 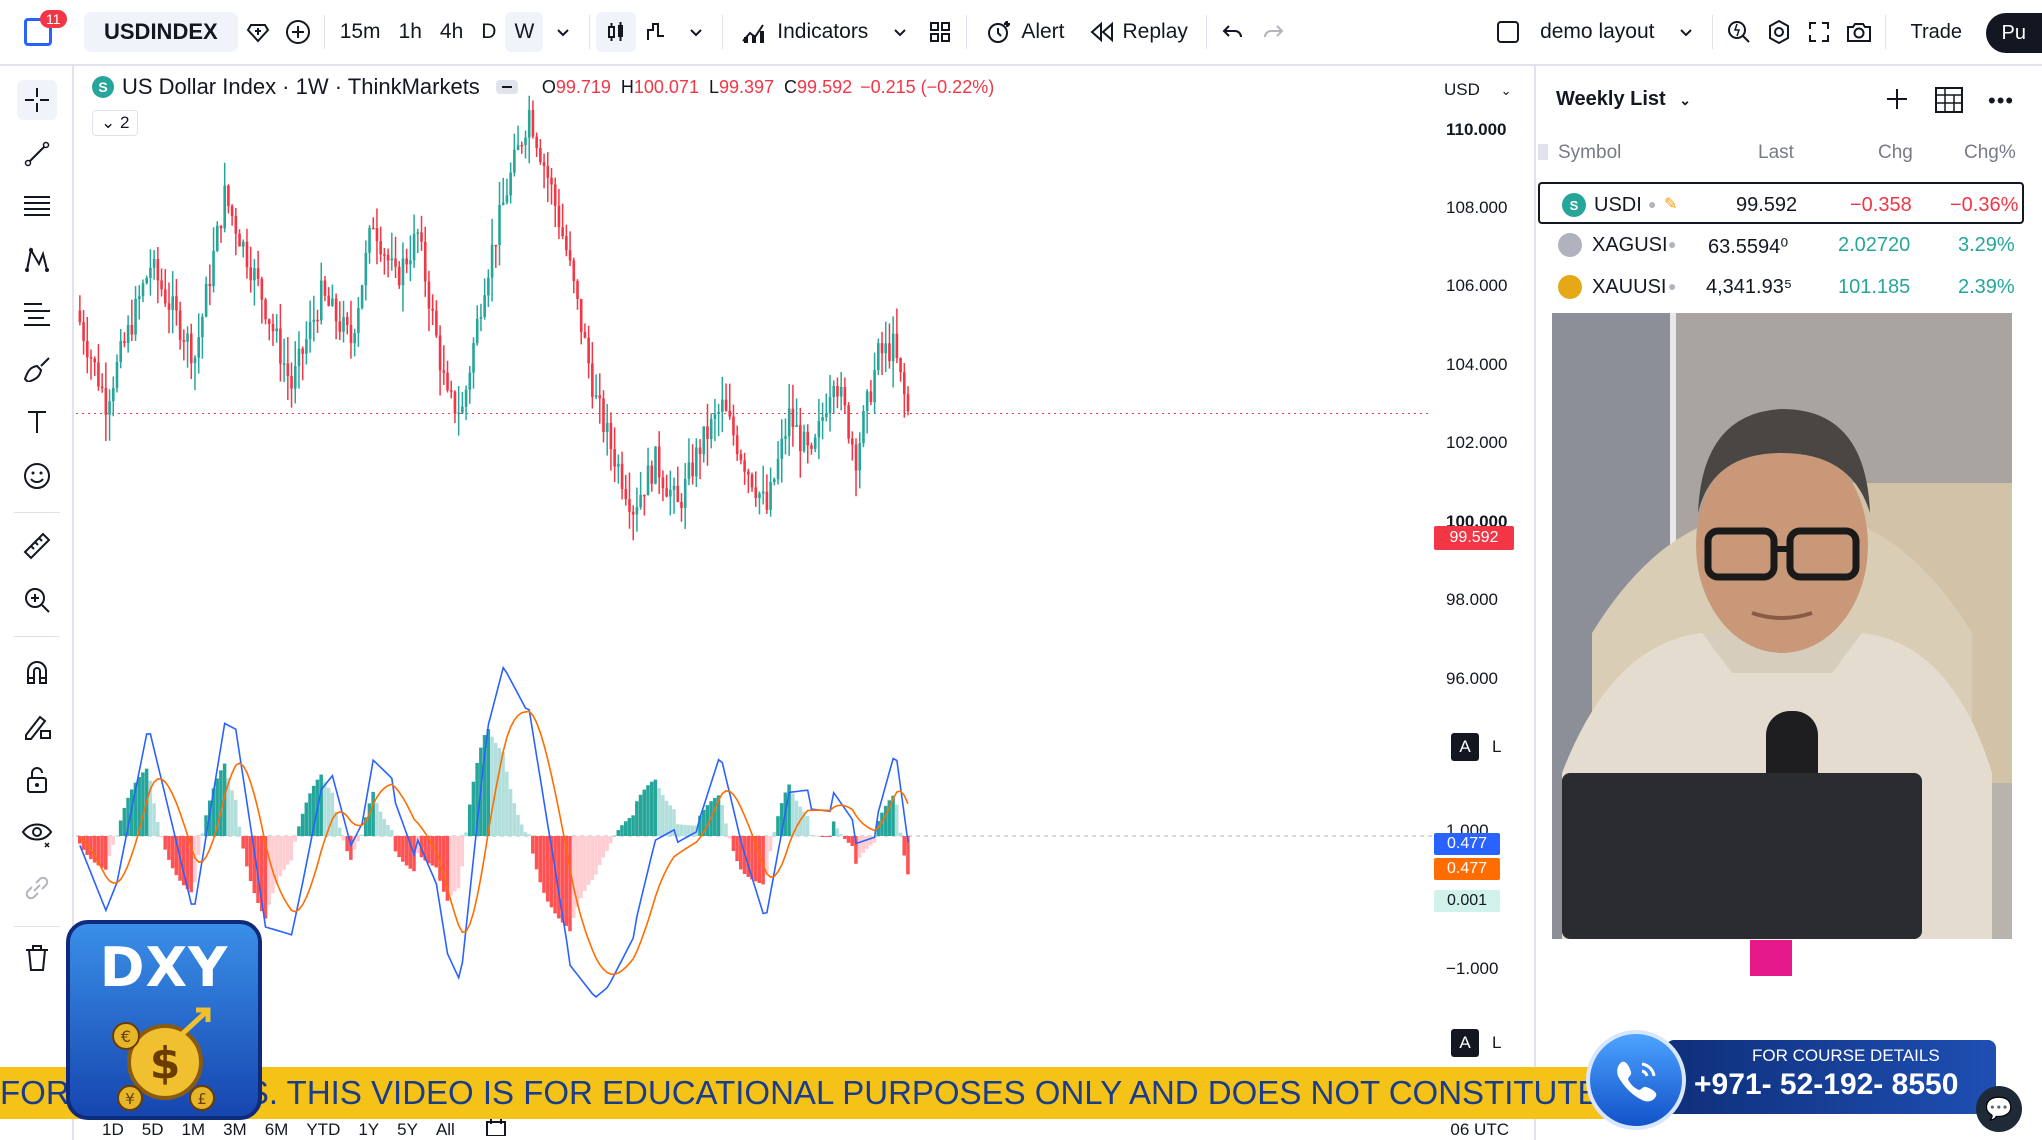 What do you see at coordinates (1999, 1109) in the screenshot?
I see `chat-bubble-icon: 💬` at bounding box center [1999, 1109].